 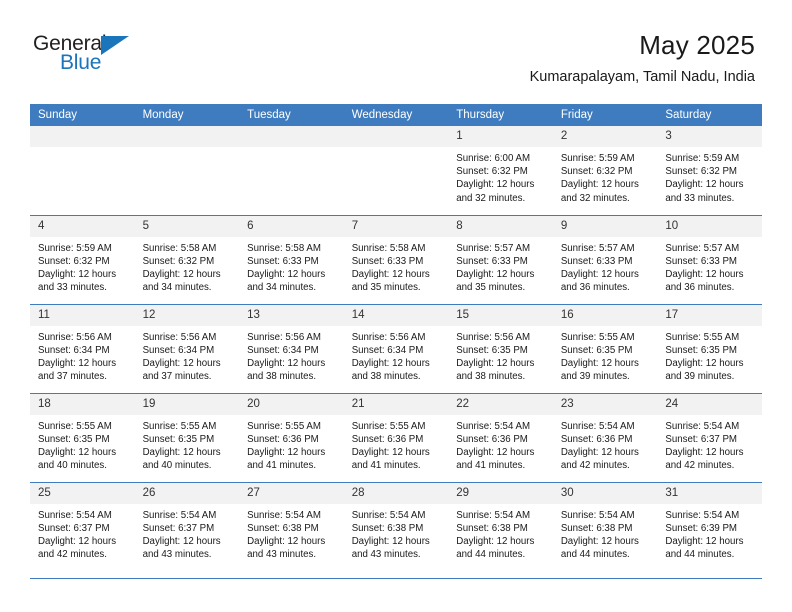 What do you see at coordinates (291, 404) in the screenshot?
I see `day-number: 20` at bounding box center [291, 404].